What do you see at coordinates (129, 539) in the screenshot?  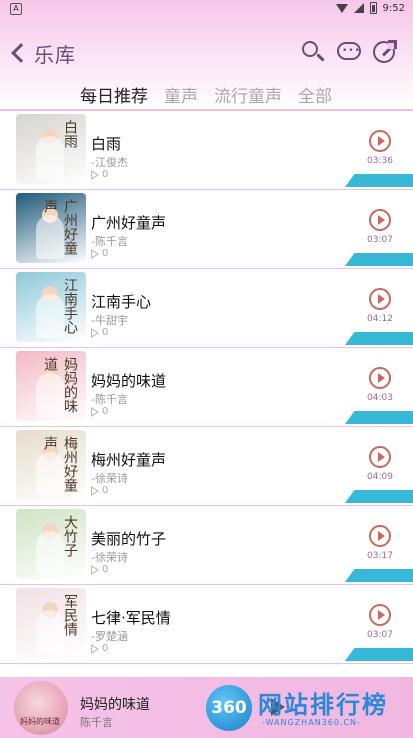 I see `song-title: 美丽的竹子` at bounding box center [129, 539].